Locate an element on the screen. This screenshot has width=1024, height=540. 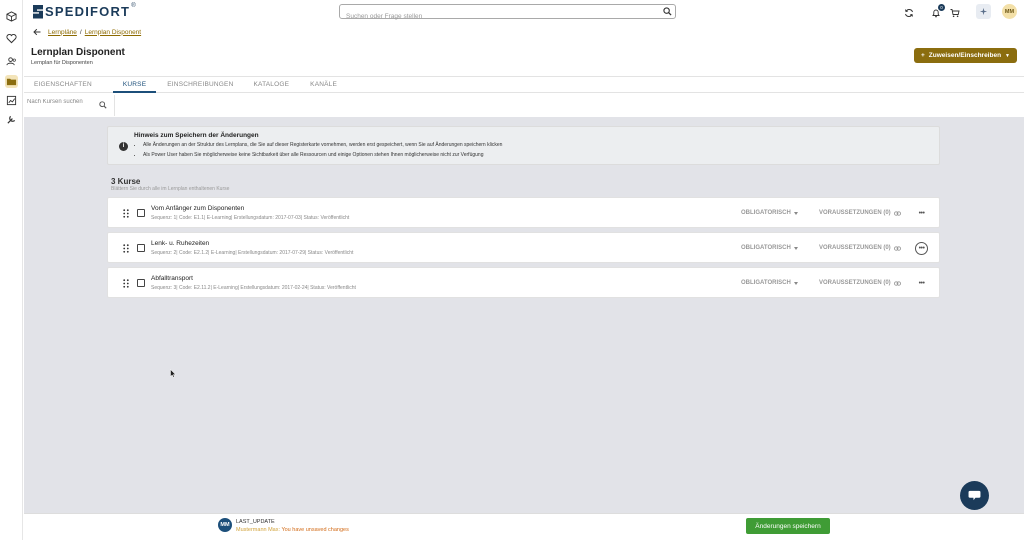
back-arrow-icon is located at coordinates (37, 32).